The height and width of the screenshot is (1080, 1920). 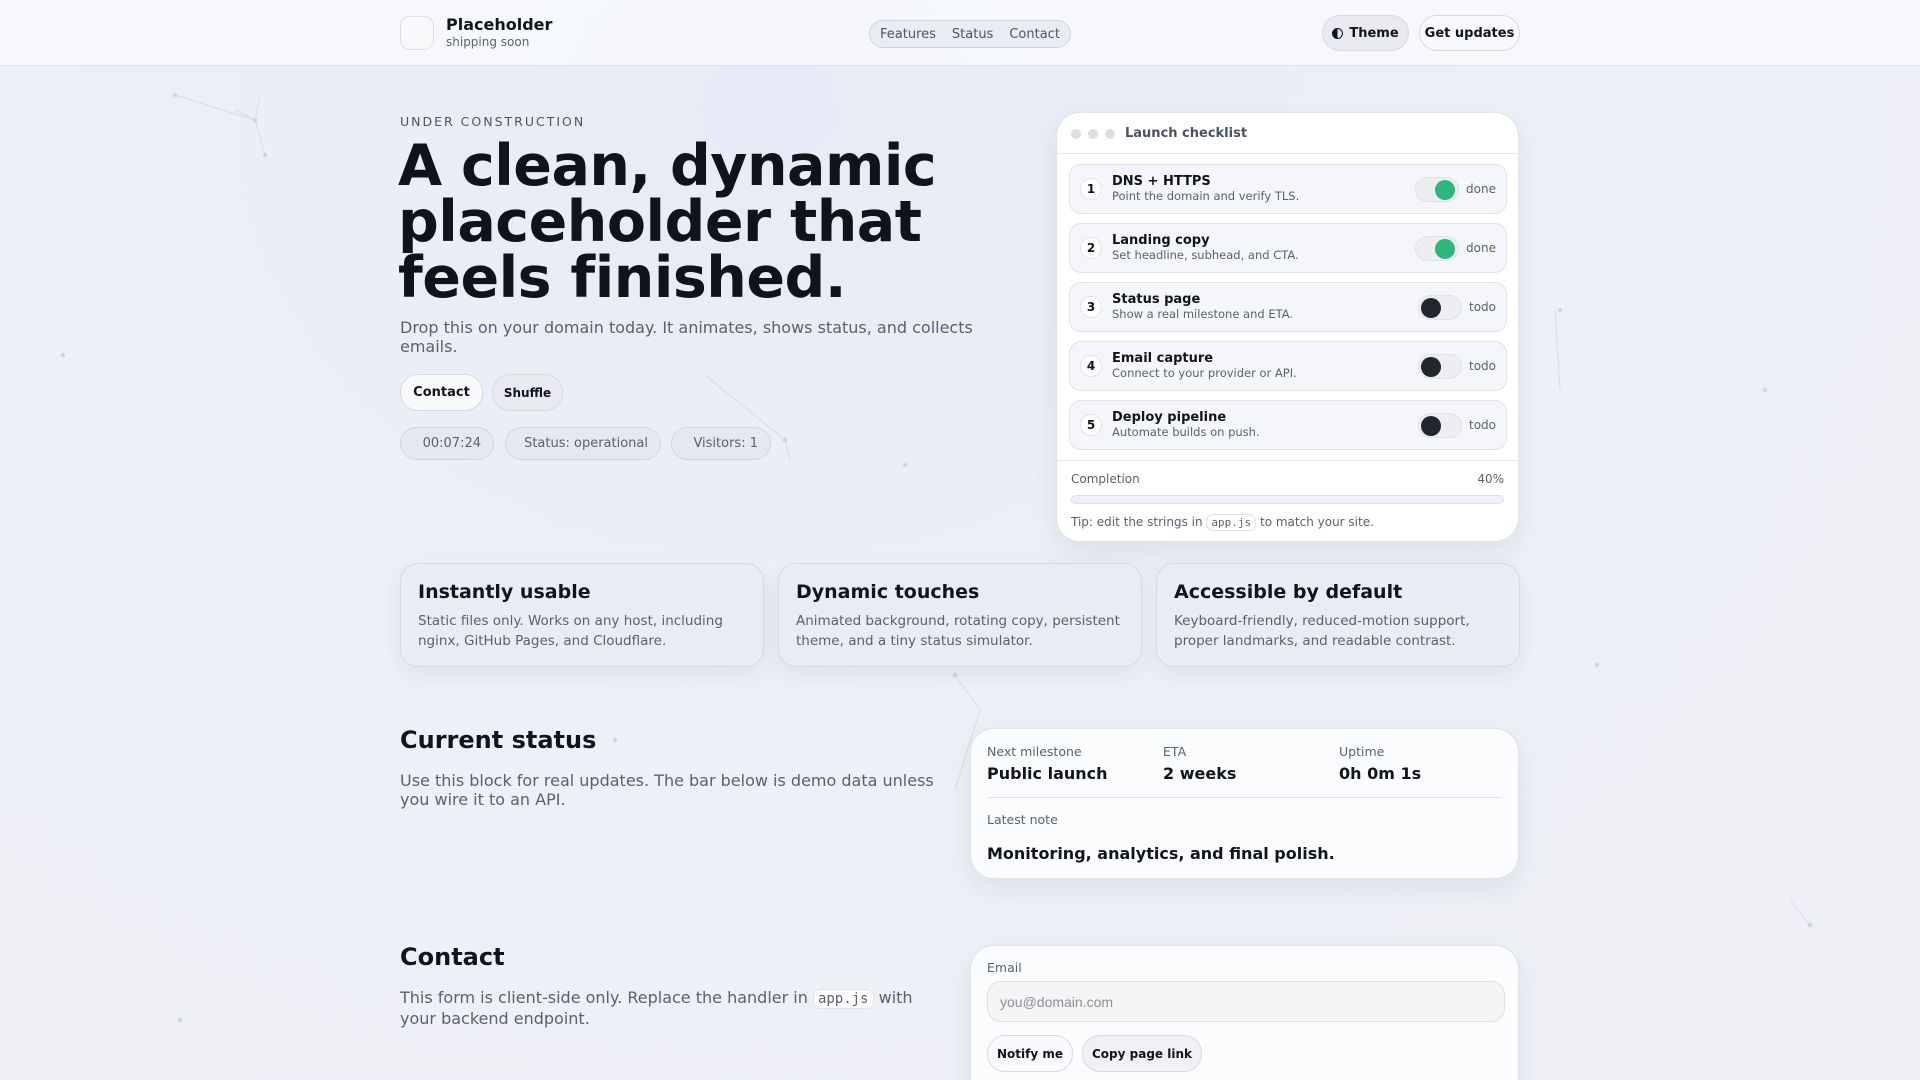 I want to click on uptime-value: 0h 0m 1s, so click(x=1380, y=773).